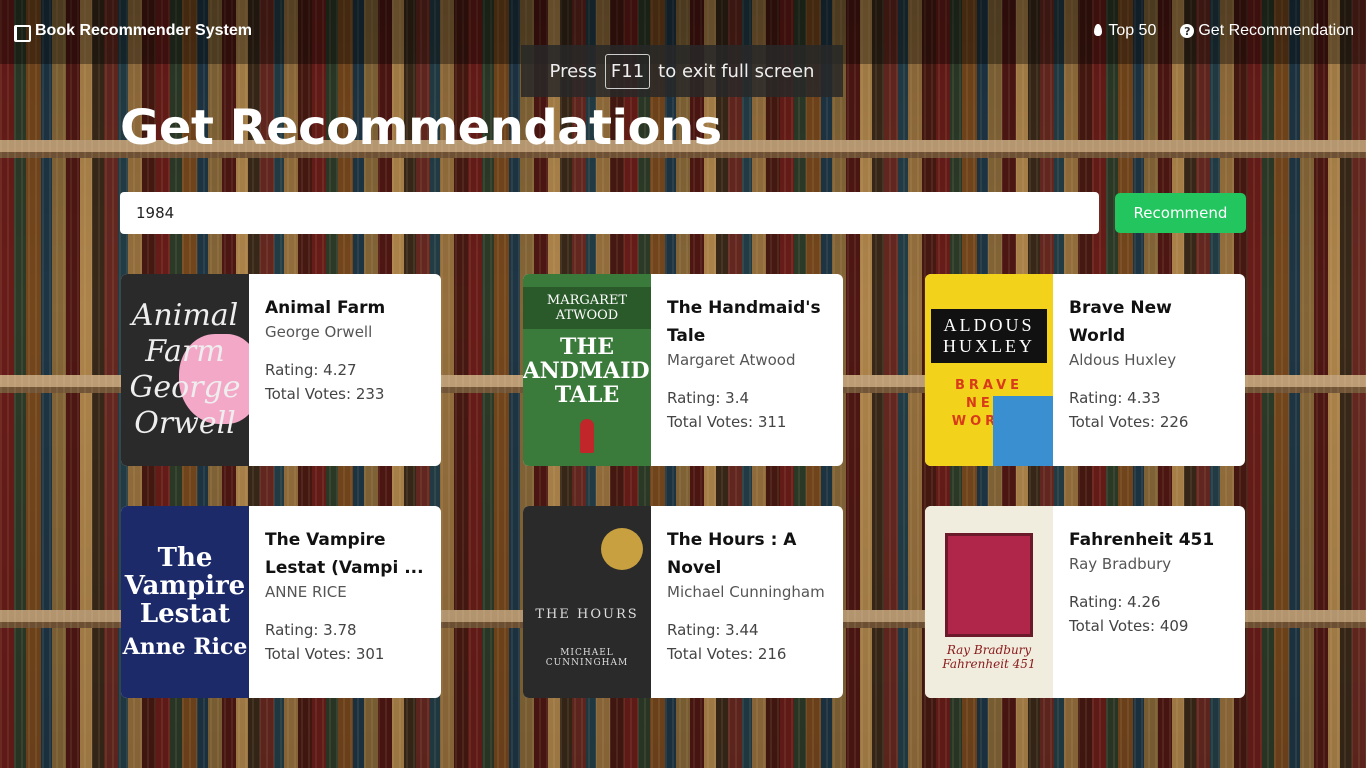 This screenshot has height=768, width=1366. I want to click on book-votes: Total Votes: 226, so click(1129, 422).